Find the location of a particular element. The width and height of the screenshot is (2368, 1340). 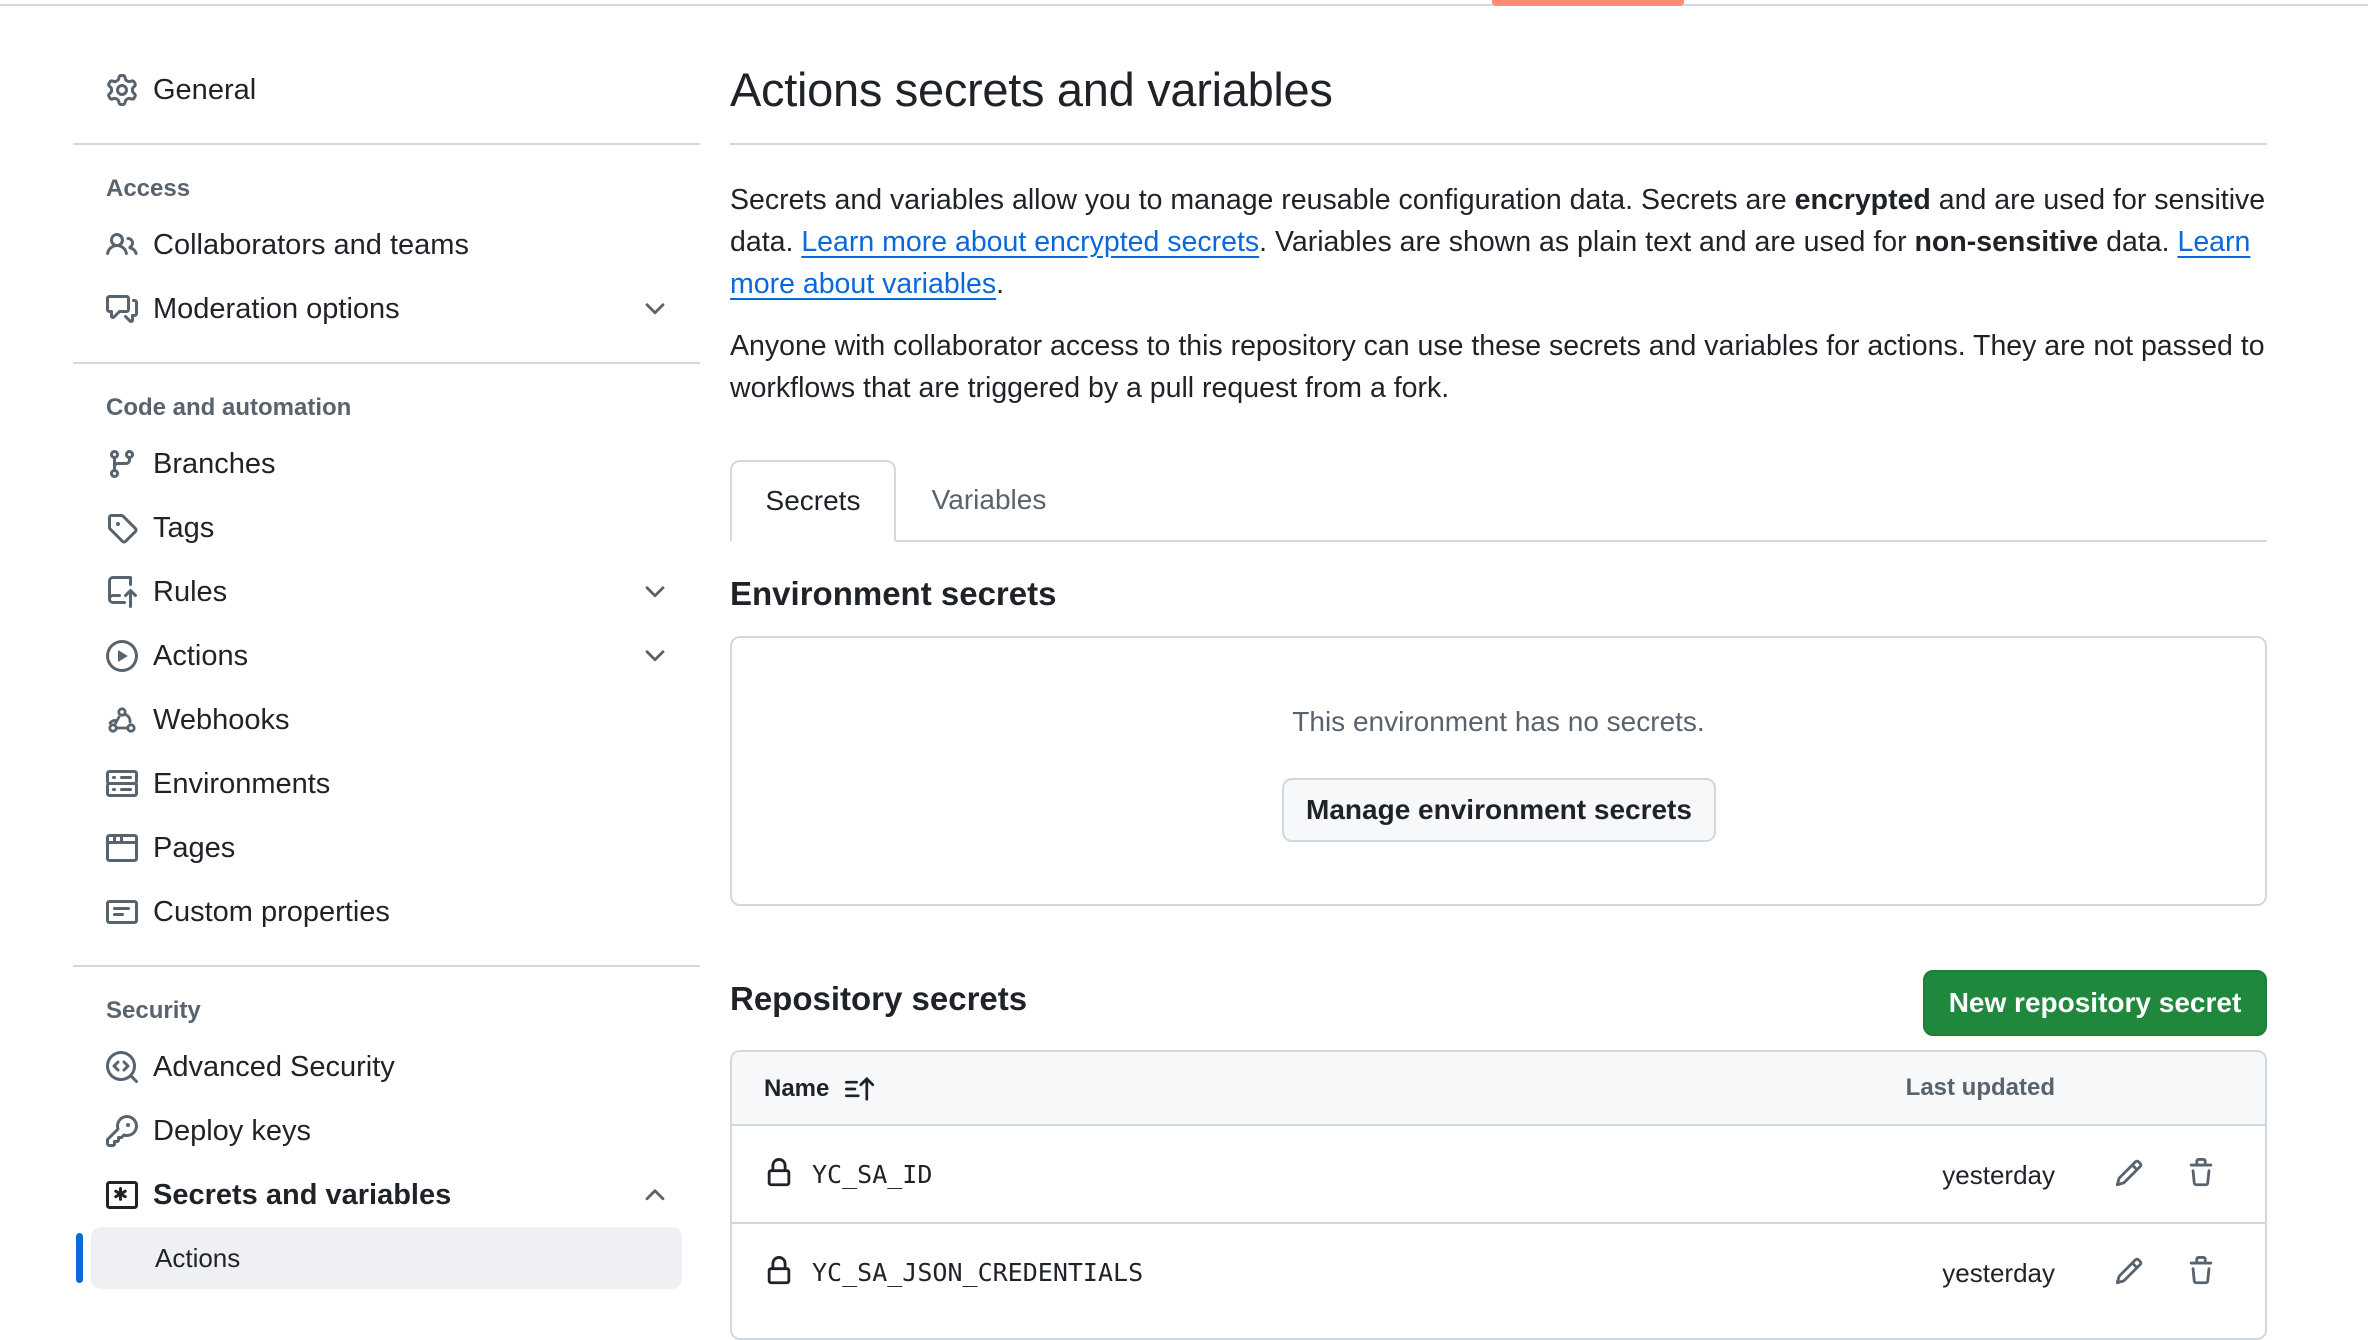

sidebar-item-collaborators: Collaborators and teams is located at coordinates (386, 245).